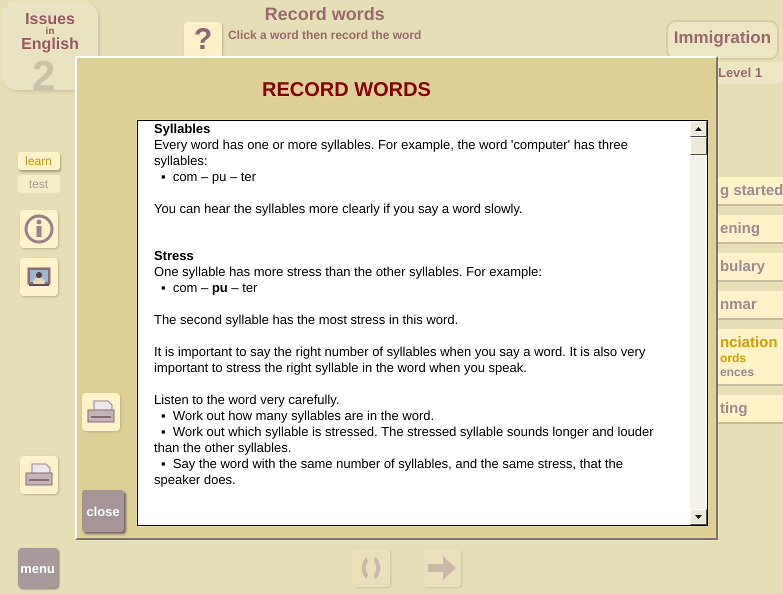 The width and height of the screenshot is (783, 594). I want to click on paragraph: Listen to the word very carefully., so click(247, 400).